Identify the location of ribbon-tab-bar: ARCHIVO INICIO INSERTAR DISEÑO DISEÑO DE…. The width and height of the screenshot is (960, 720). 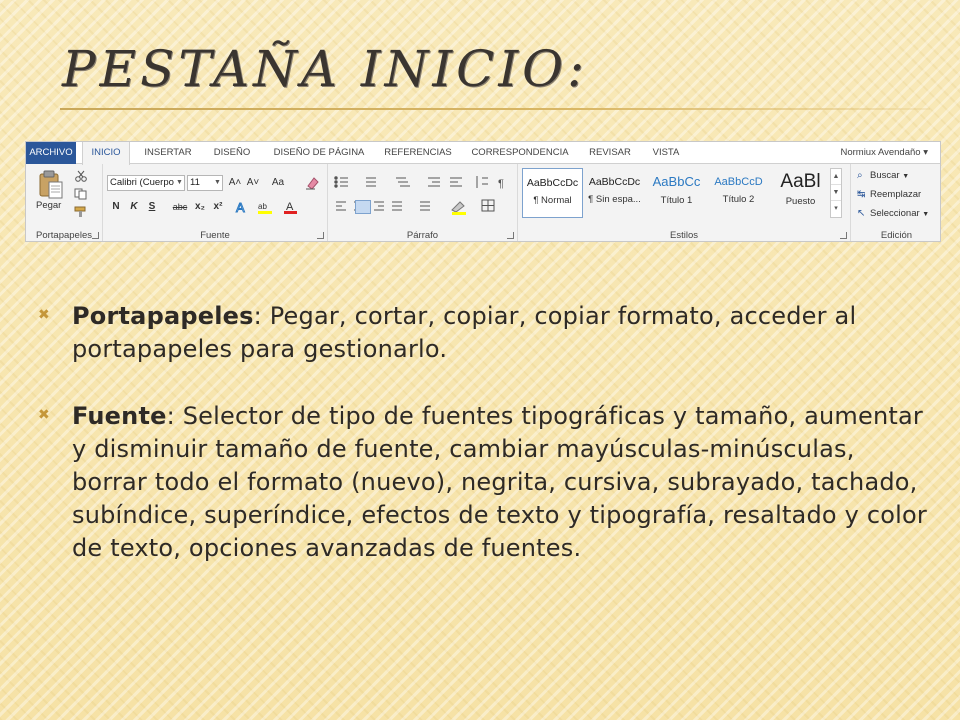
(483, 153).